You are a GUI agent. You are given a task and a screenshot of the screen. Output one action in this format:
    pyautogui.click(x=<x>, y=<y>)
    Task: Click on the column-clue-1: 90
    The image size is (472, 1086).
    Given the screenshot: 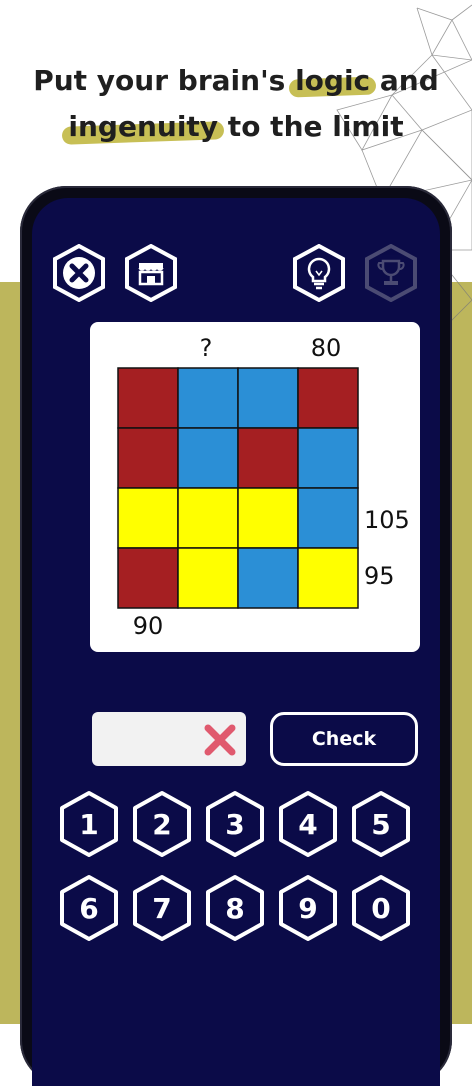 What is the action you would take?
    pyautogui.click(x=148, y=626)
    